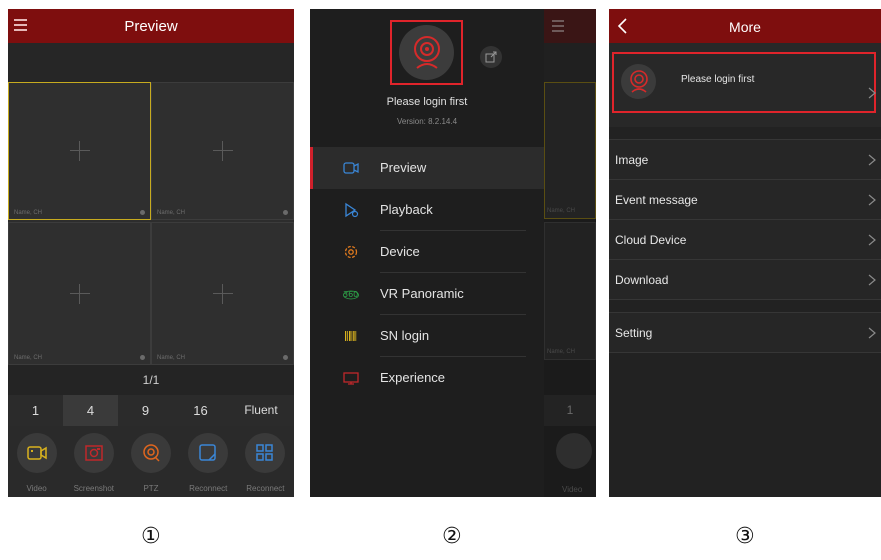 The image size is (881, 560). What do you see at coordinates (265, 452) in the screenshot?
I see `grid-icon` at bounding box center [265, 452].